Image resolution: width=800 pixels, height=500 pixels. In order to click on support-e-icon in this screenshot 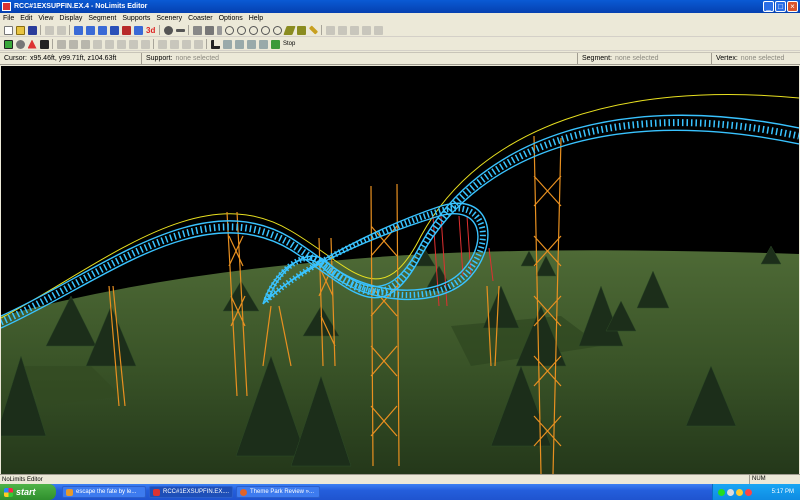, I will do `click(277, 30)`.